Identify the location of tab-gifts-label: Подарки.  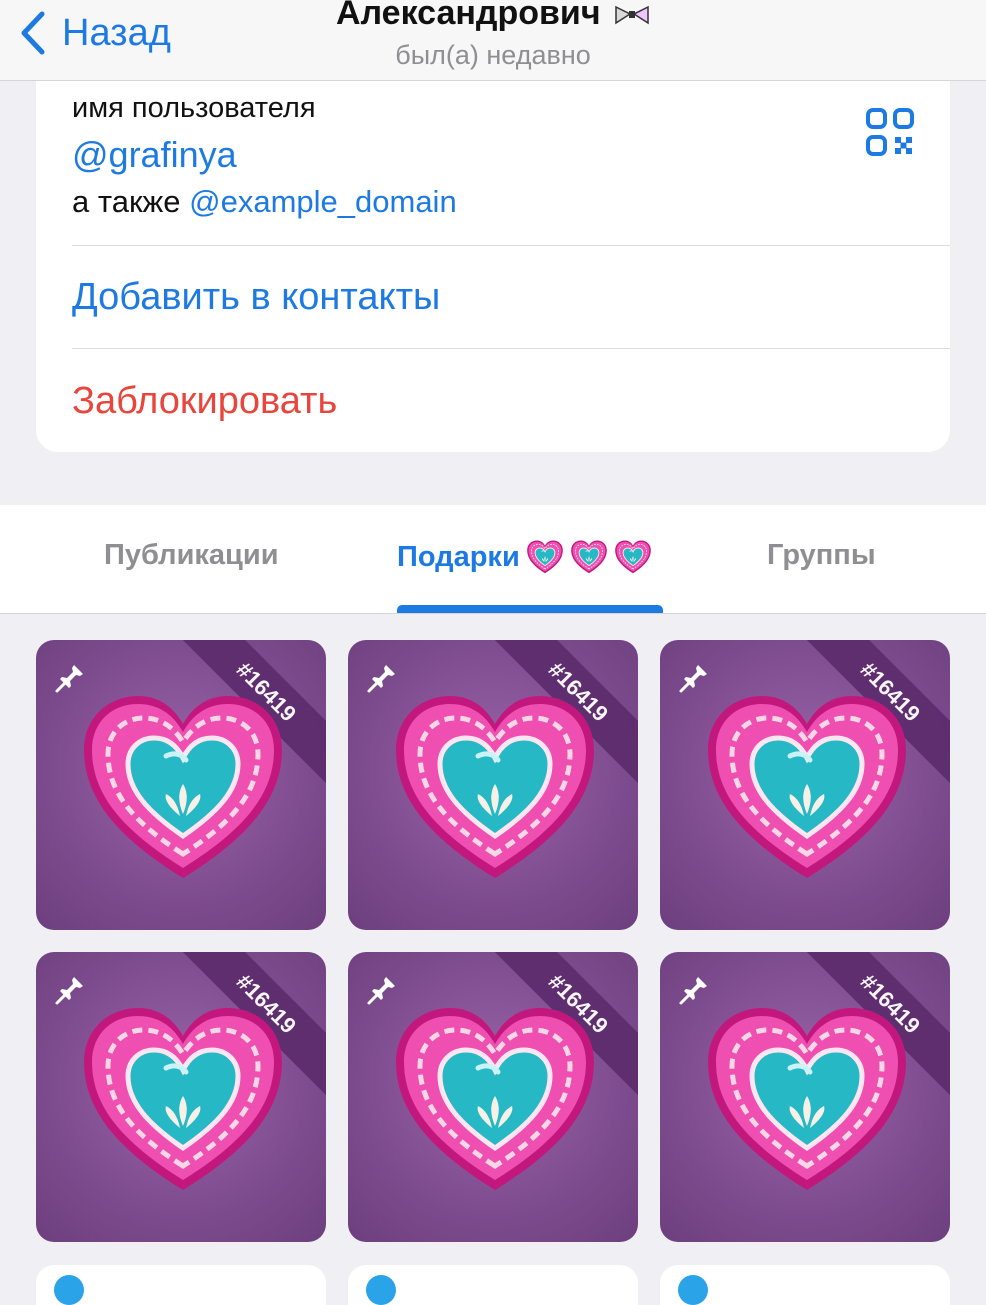
(458, 556).